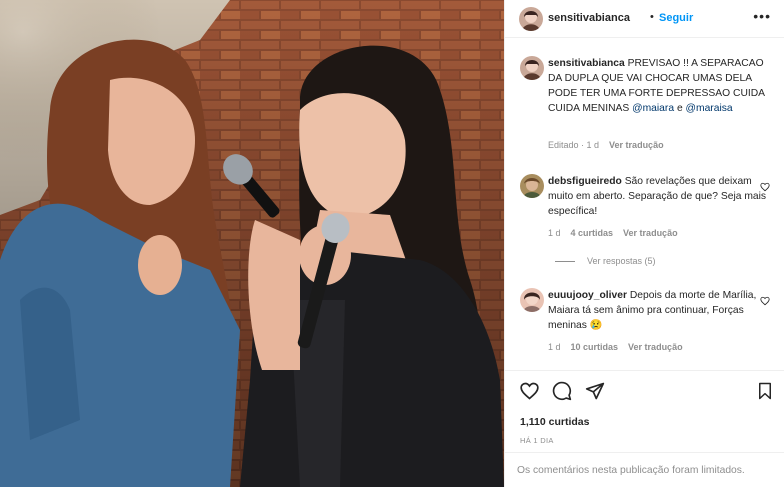 The image size is (784, 487). Describe the element at coordinates (589, 18) in the screenshot. I see `author-username: sensitivabianca` at that location.